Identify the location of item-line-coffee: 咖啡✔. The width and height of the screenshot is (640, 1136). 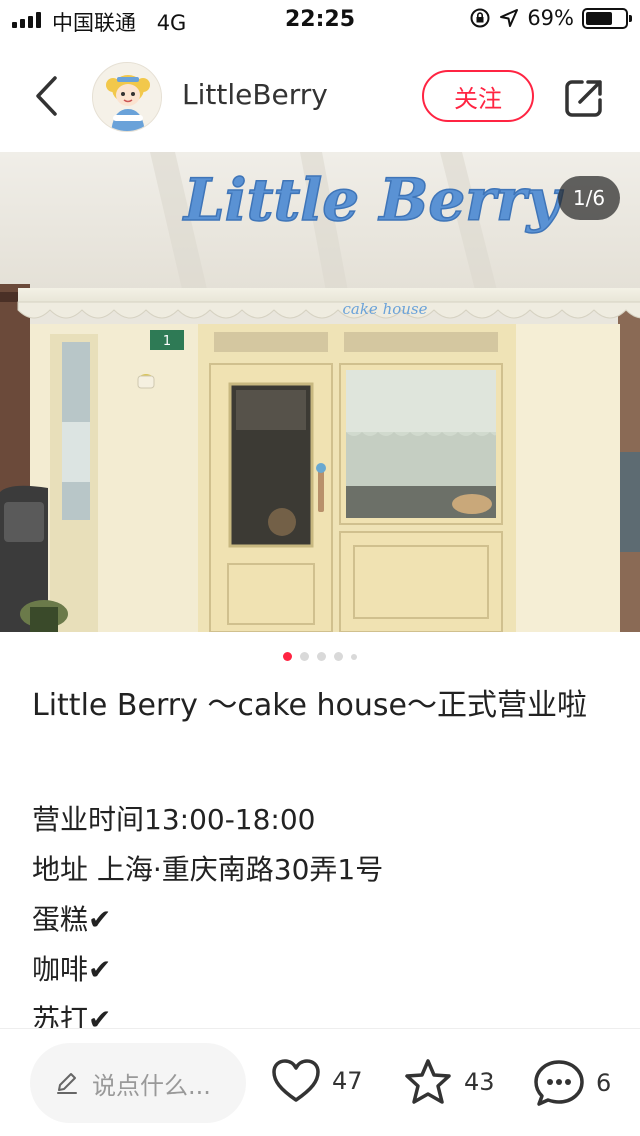
(322, 970).